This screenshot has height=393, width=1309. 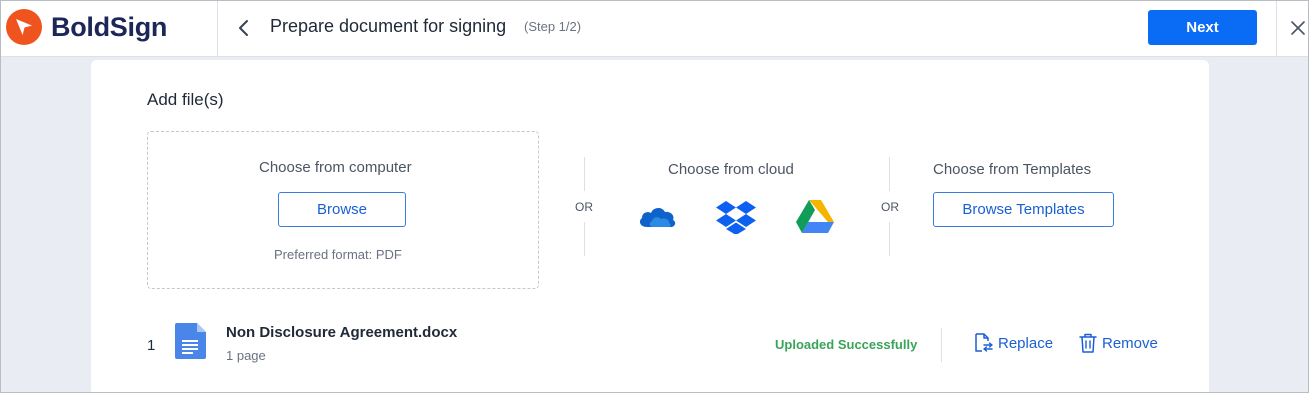 I want to click on or-divider-top, so click(x=584, y=174).